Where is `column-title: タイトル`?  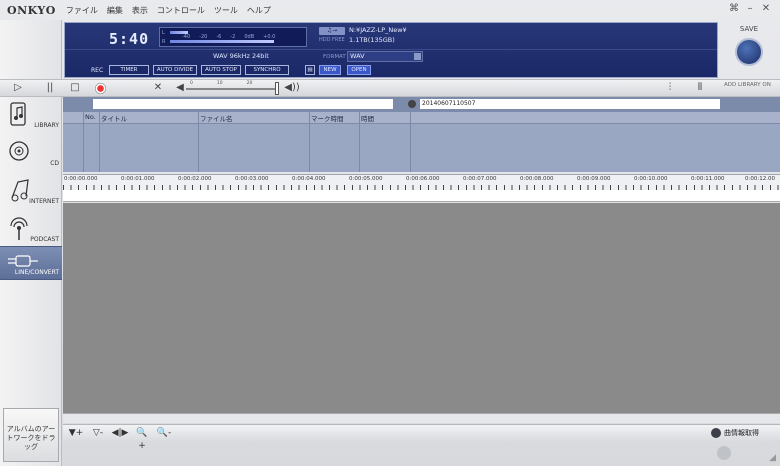
column-title: タイトル is located at coordinates (114, 118).